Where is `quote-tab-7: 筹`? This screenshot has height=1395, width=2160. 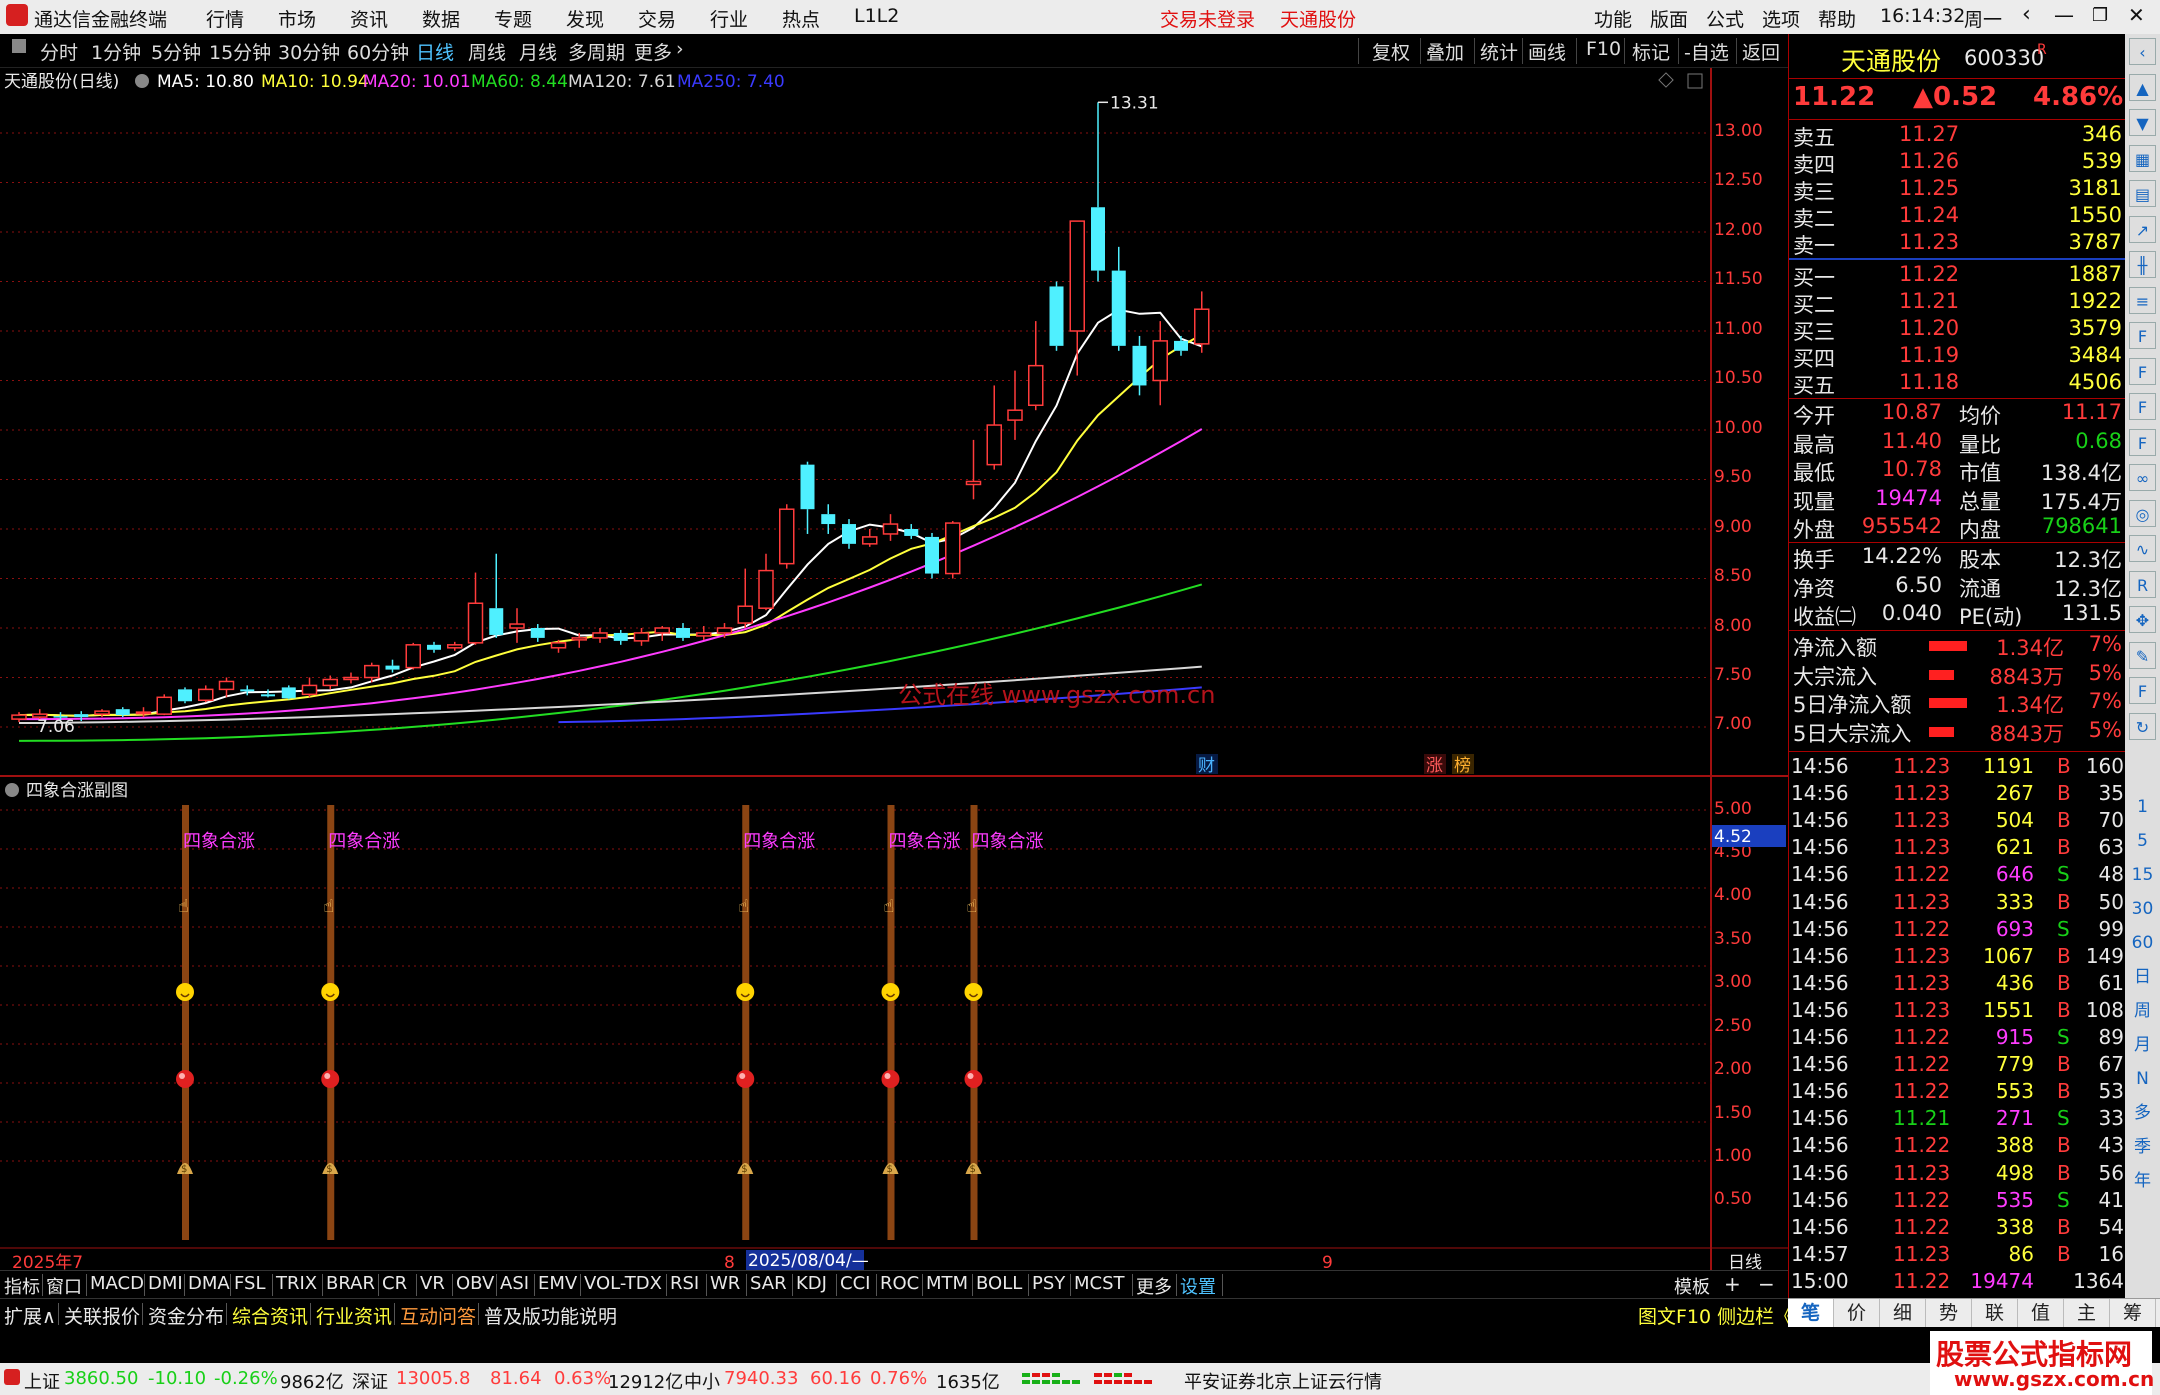 quote-tab-7: 筹 is located at coordinates (2133, 1313).